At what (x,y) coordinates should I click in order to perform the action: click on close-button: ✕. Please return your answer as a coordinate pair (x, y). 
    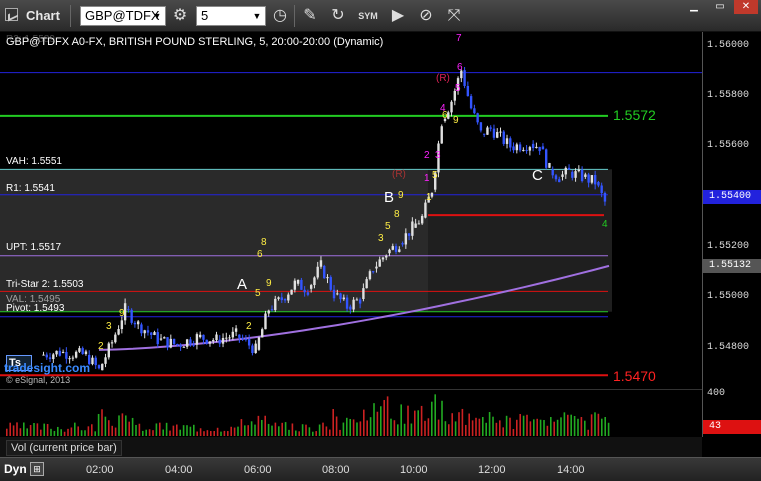
    Looking at the image, I should click on (746, 7).